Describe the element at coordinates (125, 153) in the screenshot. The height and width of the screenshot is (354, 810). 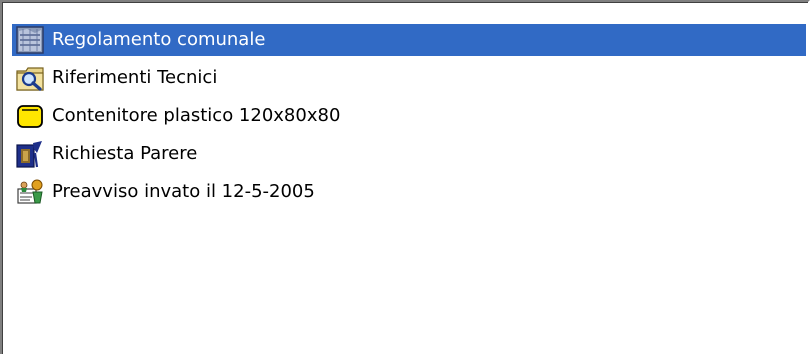
I see `list-item-label: Richiesta Parere` at that location.